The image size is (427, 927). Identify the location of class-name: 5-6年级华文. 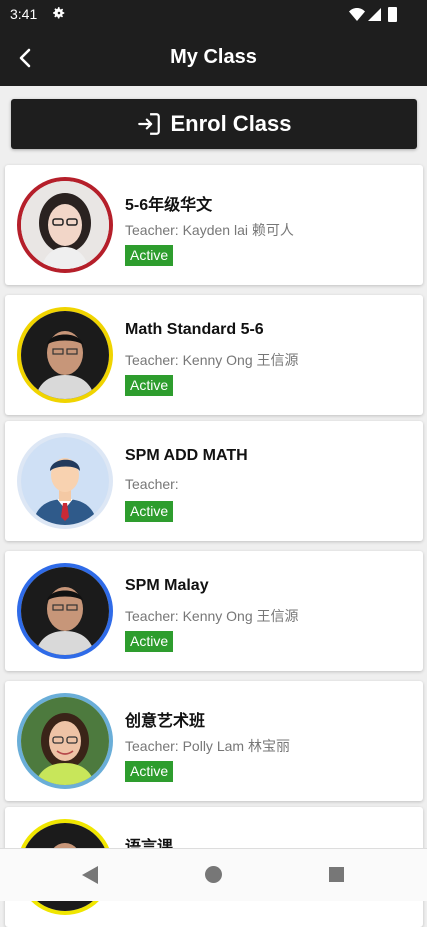
(169, 205).